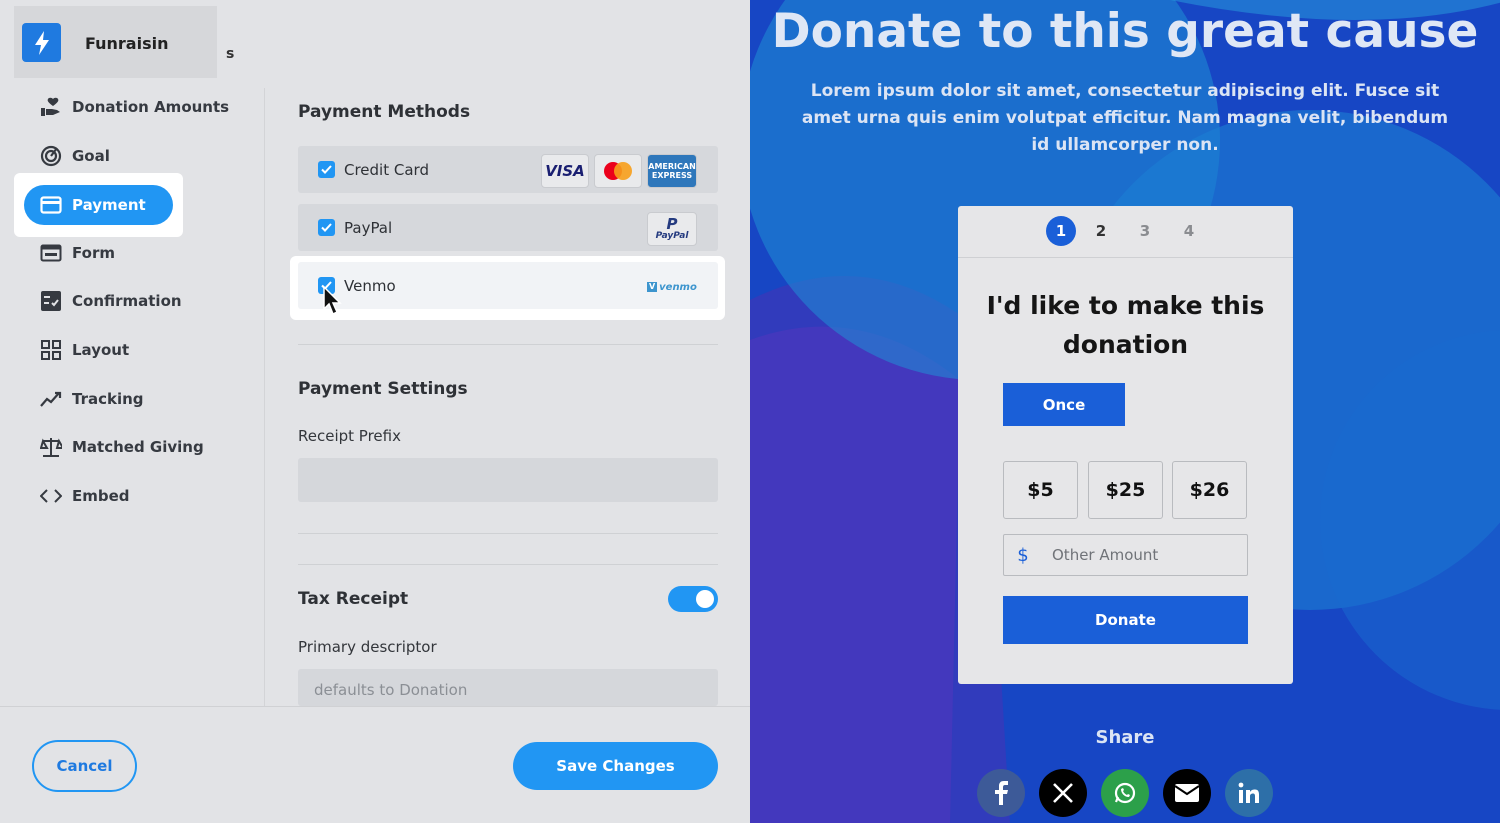 The image size is (1500, 823). What do you see at coordinates (1125, 490) in the screenshot?
I see `amount-option-25: $25` at bounding box center [1125, 490].